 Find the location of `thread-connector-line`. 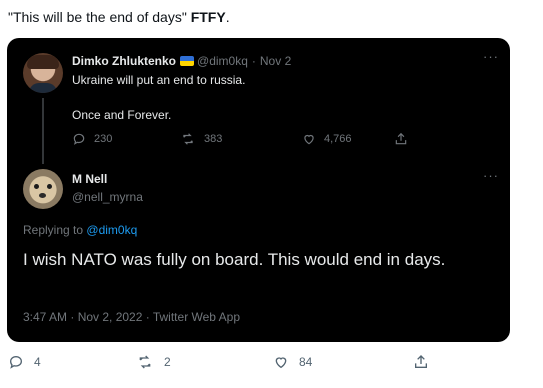

thread-connector-line is located at coordinates (43, 131).